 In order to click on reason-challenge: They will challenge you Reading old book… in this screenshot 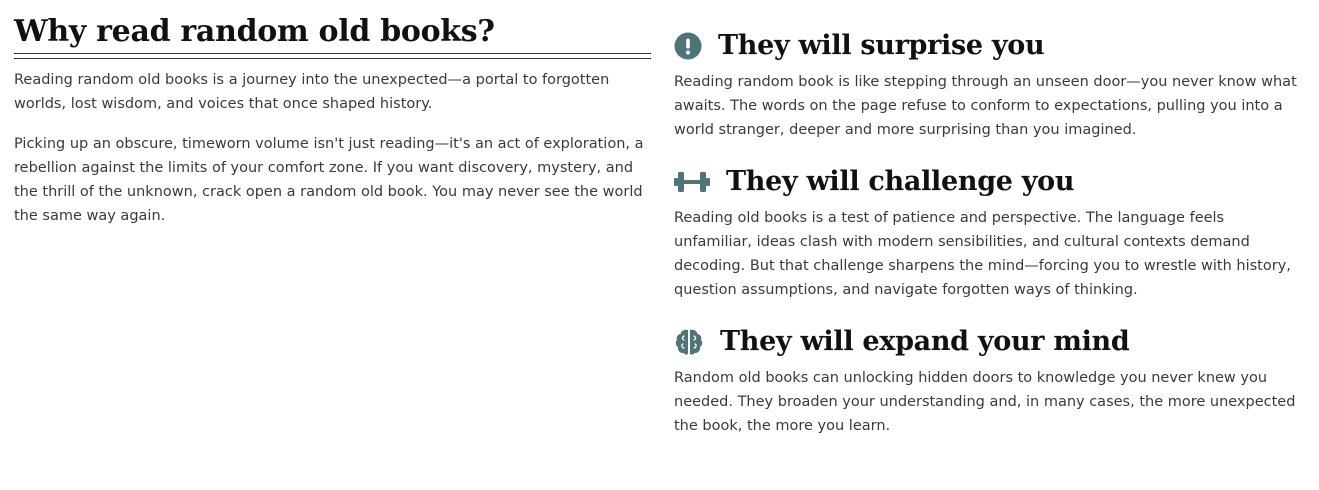, I will do `click(989, 233)`.